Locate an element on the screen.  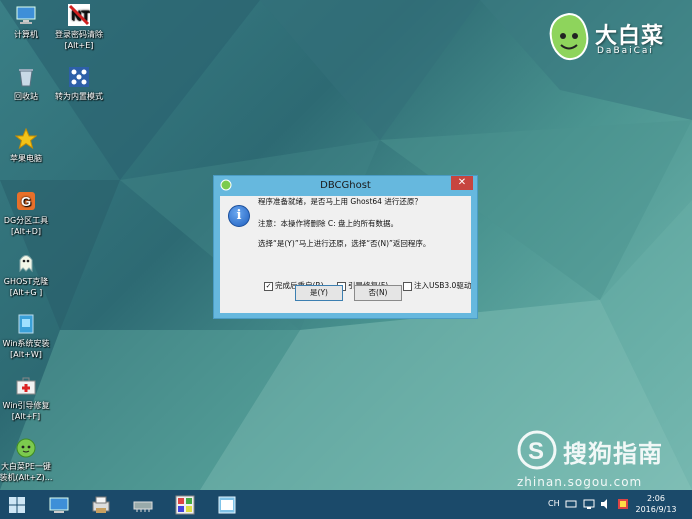
sogou-s-logo-icon: S is located at coordinates (537, 450).